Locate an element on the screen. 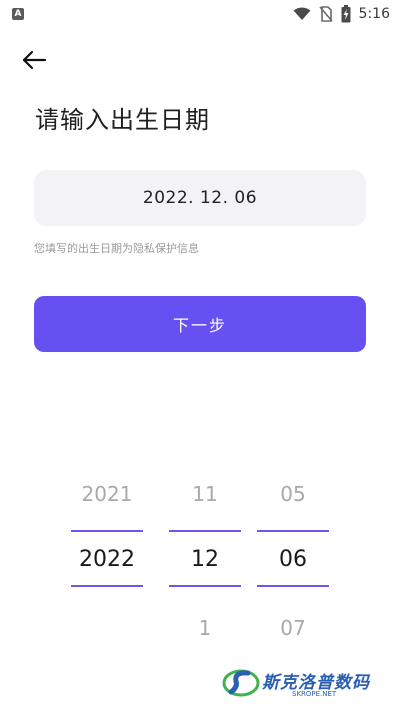 The width and height of the screenshot is (400, 711). day-prev-option: 05 is located at coordinates (293, 494).